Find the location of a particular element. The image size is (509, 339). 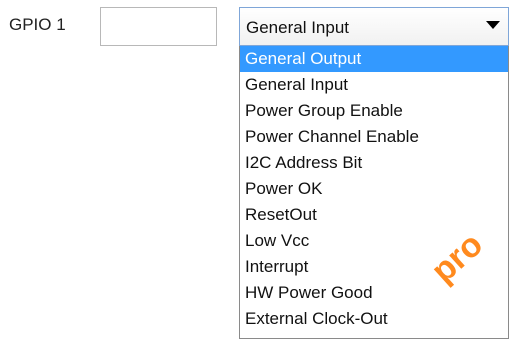

dropdown-option-hw-power-good: HW Power Good is located at coordinates (374, 293).